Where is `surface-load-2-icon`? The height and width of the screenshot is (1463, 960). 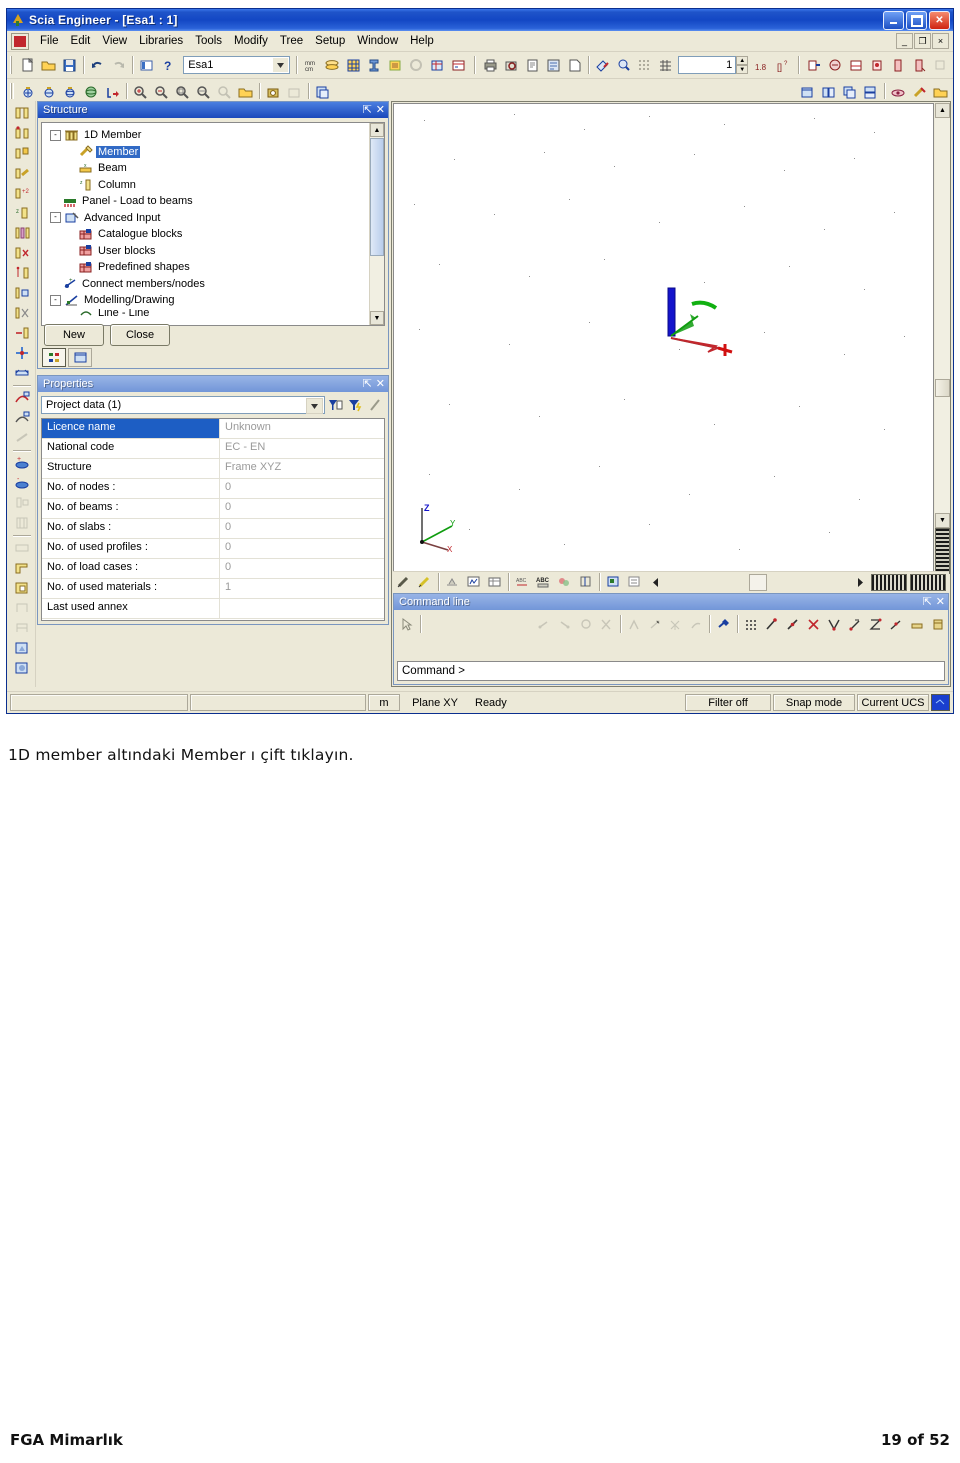
surface-load-2-icon is located at coordinates (22, 668).